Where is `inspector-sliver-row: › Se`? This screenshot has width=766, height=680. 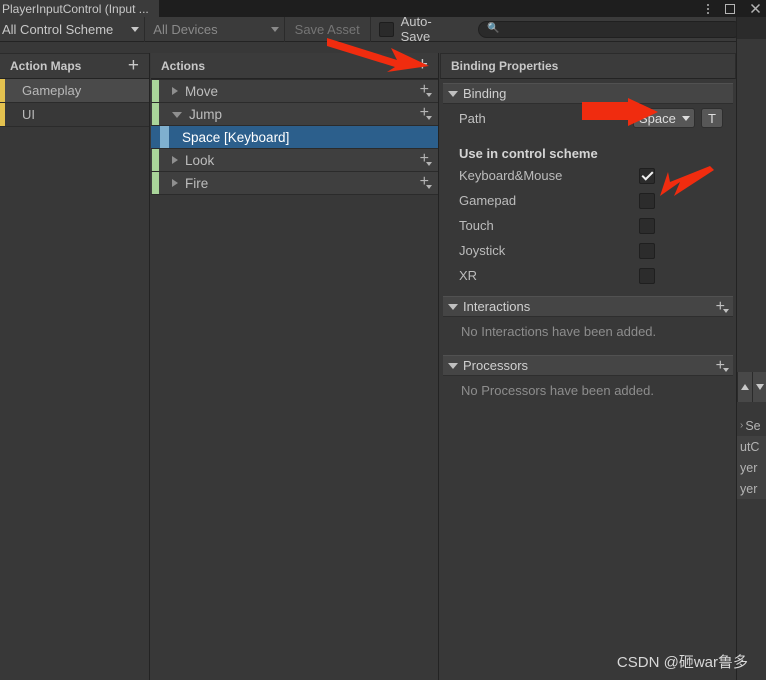
inspector-sliver-row: › Se is located at coordinates (751, 425).